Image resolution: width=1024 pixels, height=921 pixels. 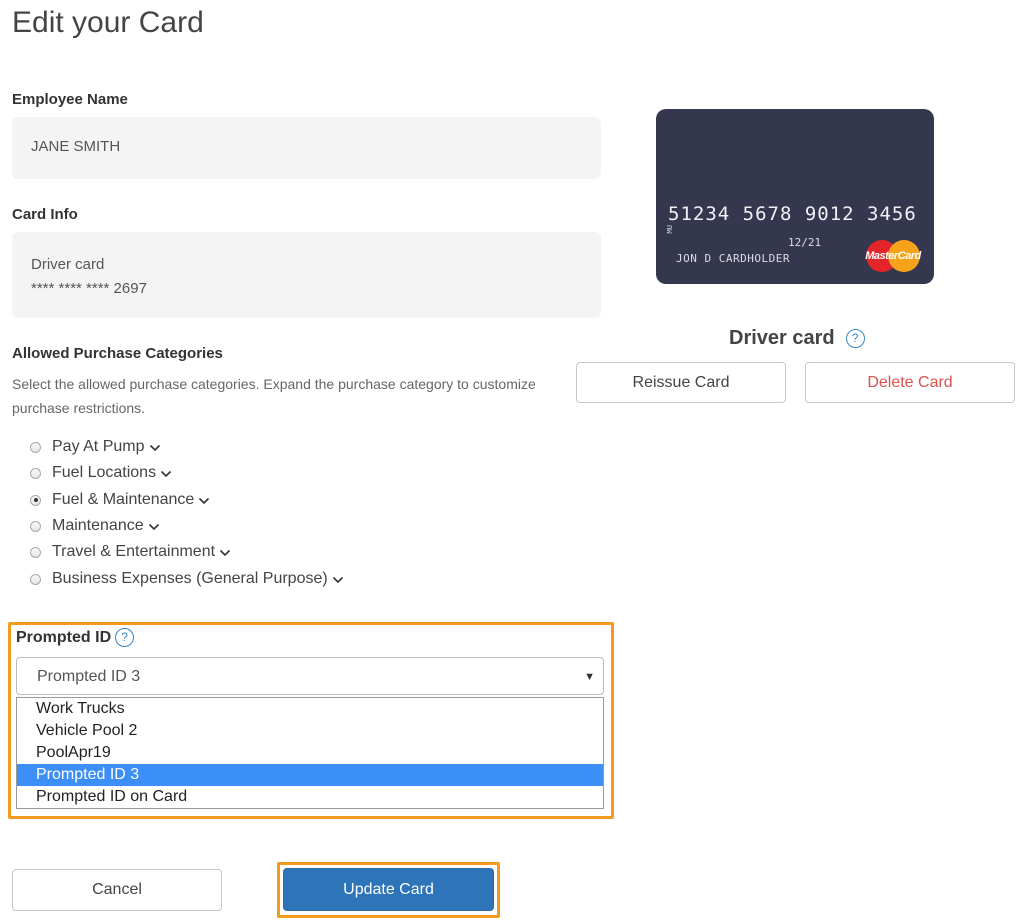 I want to click on prompted-id-select: Prompted ID 3 ▼, so click(x=310, y=676).